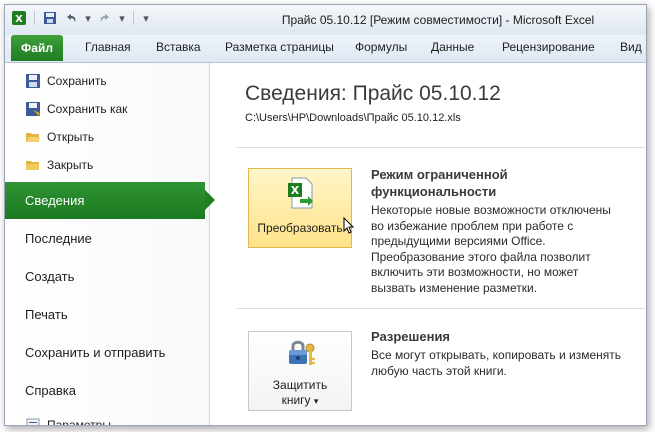 Image resolution: width=655 pixels, height=432 pixels. Describe the element at coordinates (79, 422) in the screenshot. I see `options-label: Параметры` at that location.